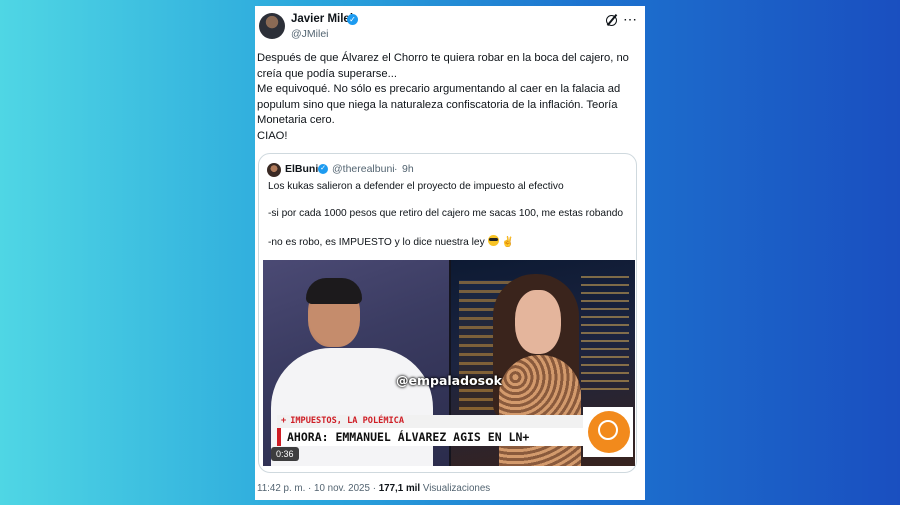  I want to click on views-count: 177,1 mil, so click(399, 488).